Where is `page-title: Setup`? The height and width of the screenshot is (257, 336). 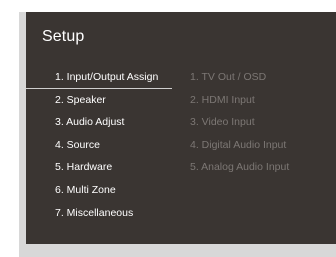 page-title: Setup is located at coordinates (63, 36).